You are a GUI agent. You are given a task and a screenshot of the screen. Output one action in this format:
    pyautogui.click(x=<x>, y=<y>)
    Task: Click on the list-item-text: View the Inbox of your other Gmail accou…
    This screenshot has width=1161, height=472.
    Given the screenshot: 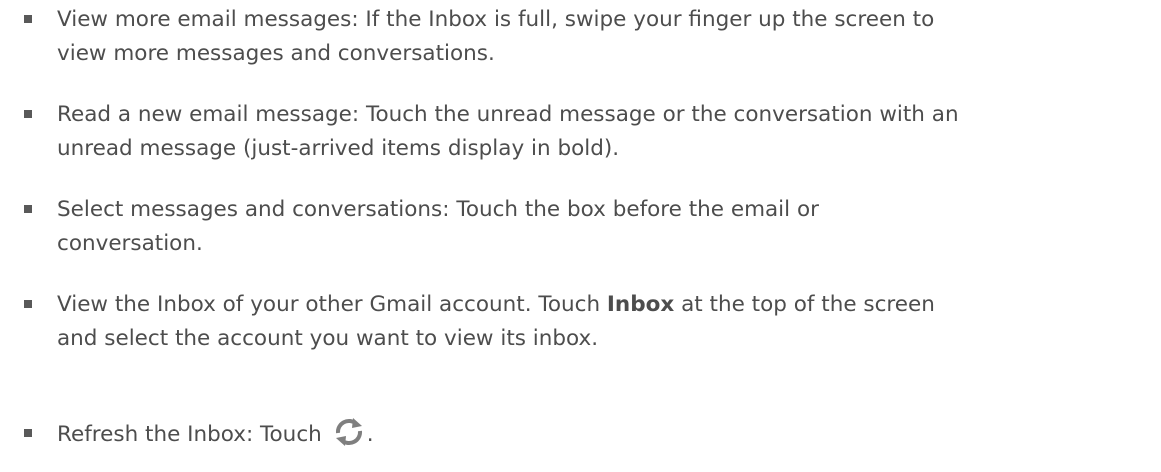 What is the action you would take?
    pyautogui.click(x=604, y=322)
    